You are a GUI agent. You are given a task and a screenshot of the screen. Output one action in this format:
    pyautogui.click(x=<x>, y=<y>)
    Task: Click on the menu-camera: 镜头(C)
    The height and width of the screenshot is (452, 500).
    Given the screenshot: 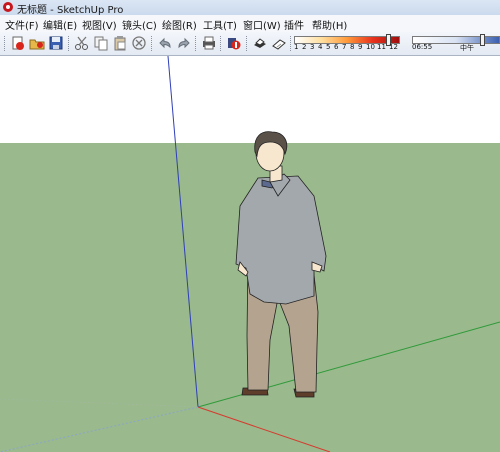 What is the action you would take?
    pyautogui.click(x=139, y=24)
    